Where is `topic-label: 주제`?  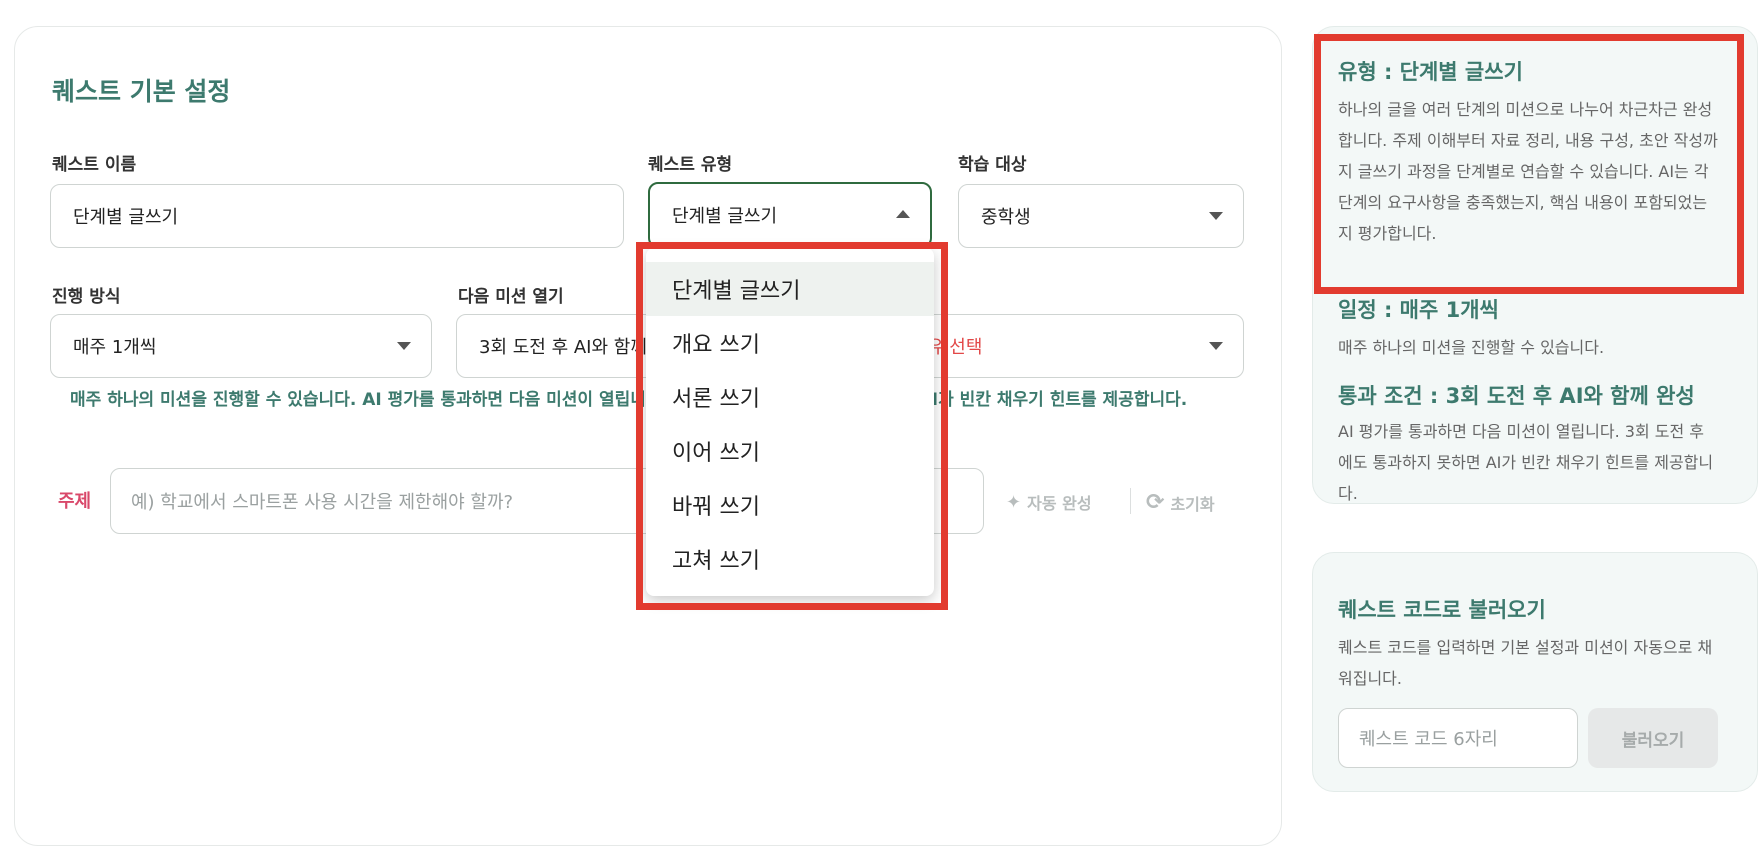
topic-label: 주제 is located at coordinates (75, 501).